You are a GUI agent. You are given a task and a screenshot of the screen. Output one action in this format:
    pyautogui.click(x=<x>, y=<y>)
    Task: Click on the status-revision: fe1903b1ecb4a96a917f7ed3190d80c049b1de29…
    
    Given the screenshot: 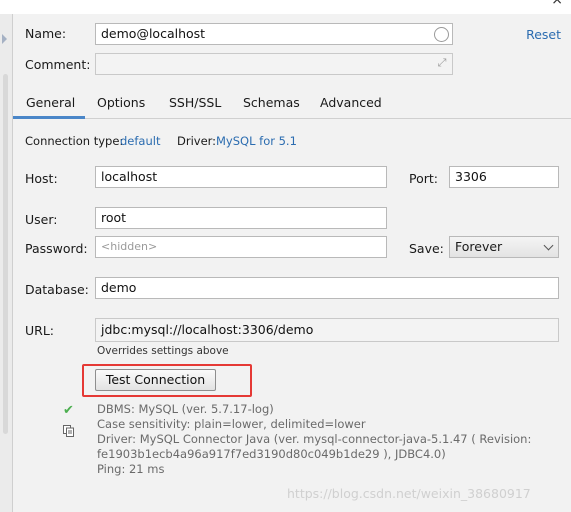 What is the action you would take?
    pyautogui.click(x=271, y=454)
    